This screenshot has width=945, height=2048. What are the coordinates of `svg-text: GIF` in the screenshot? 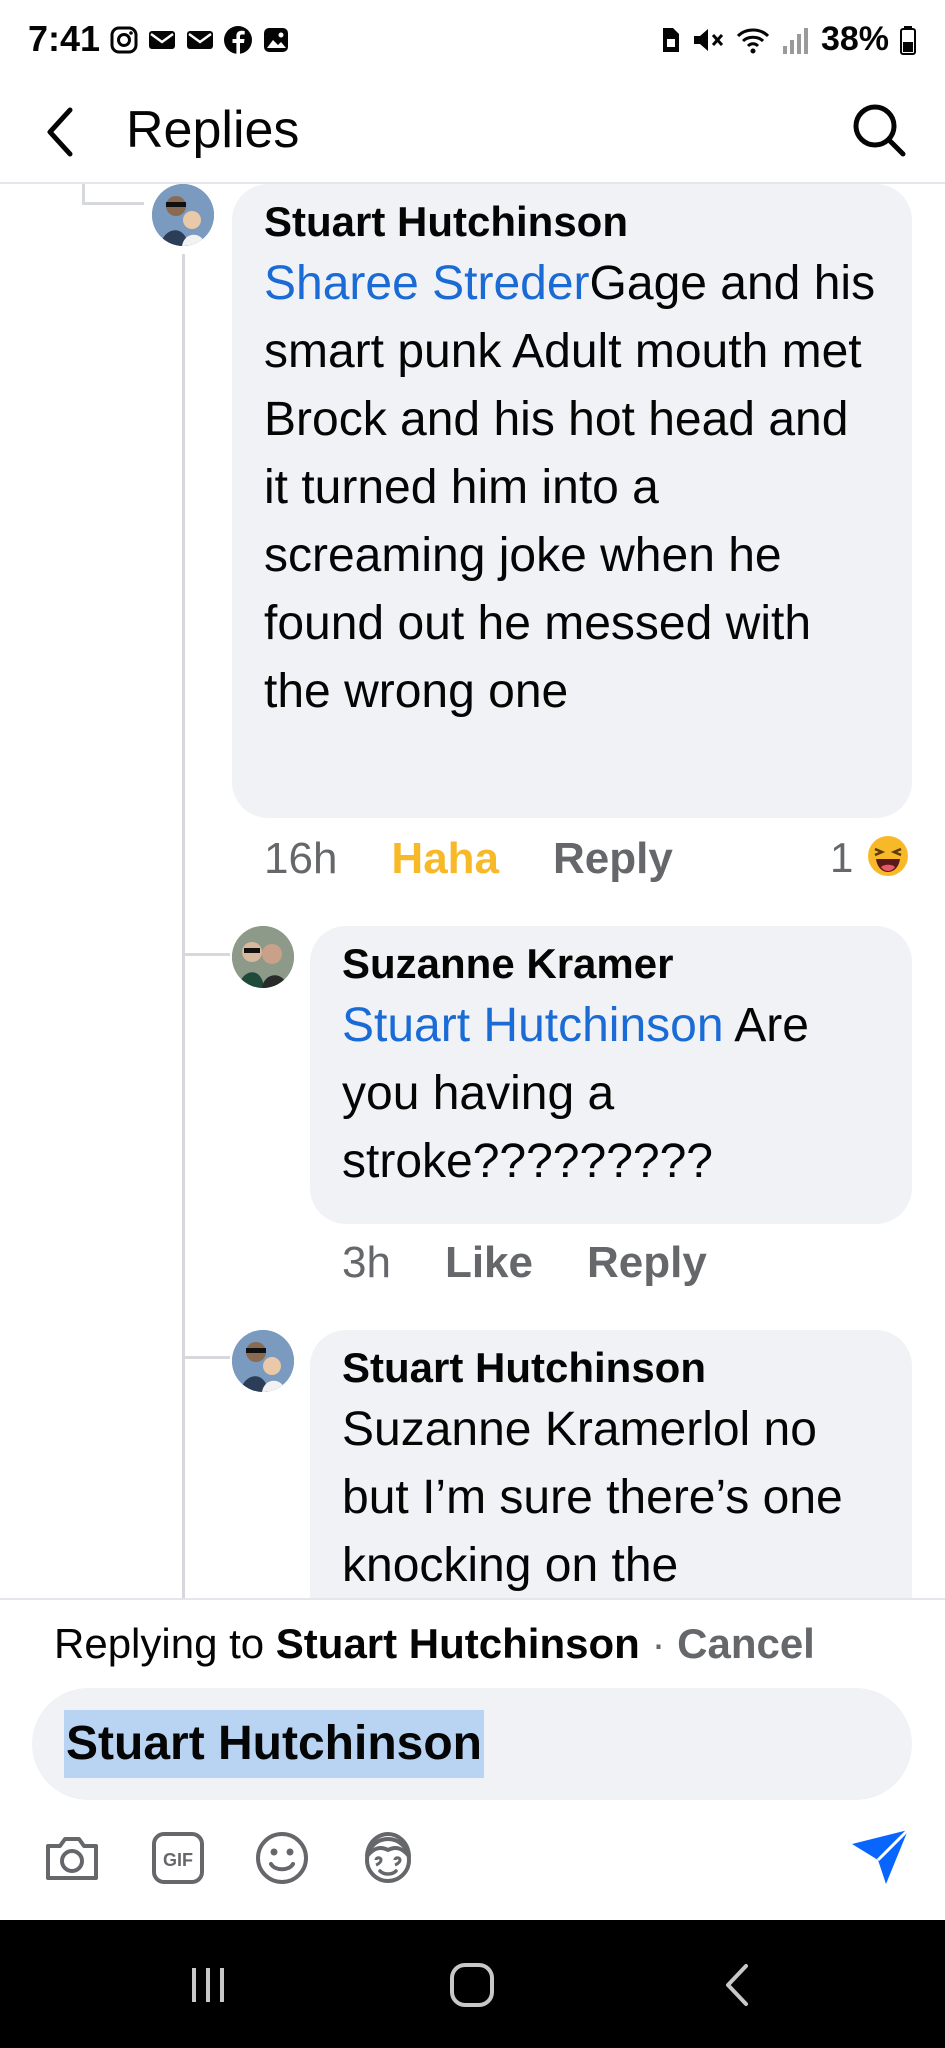 It's located at (178, 1860).